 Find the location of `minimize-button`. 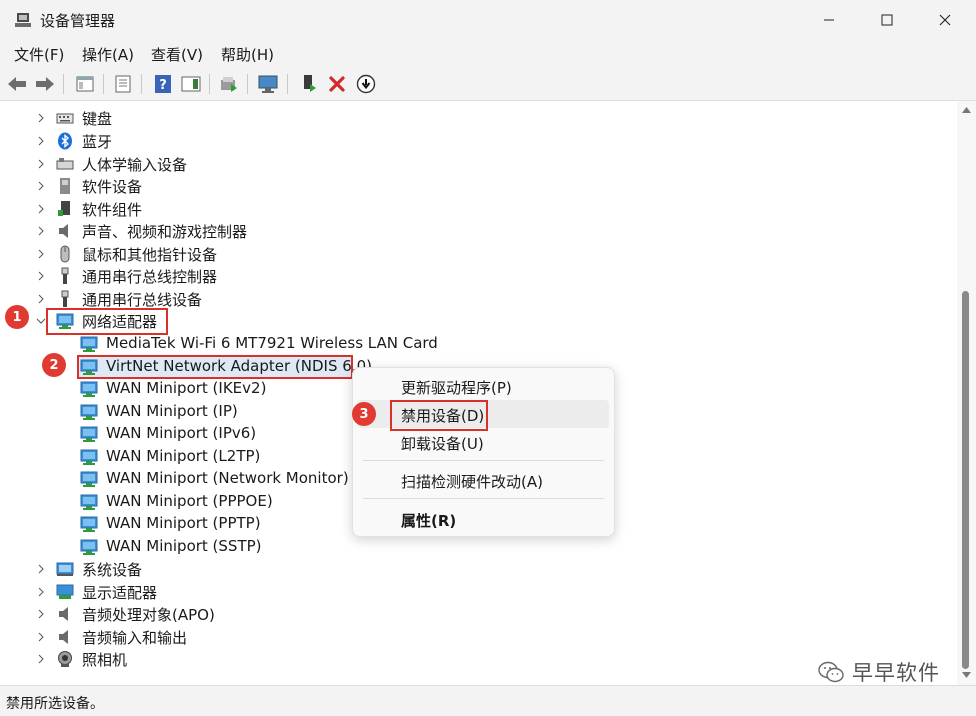

minimize-button is located at coordinates (829, 20).